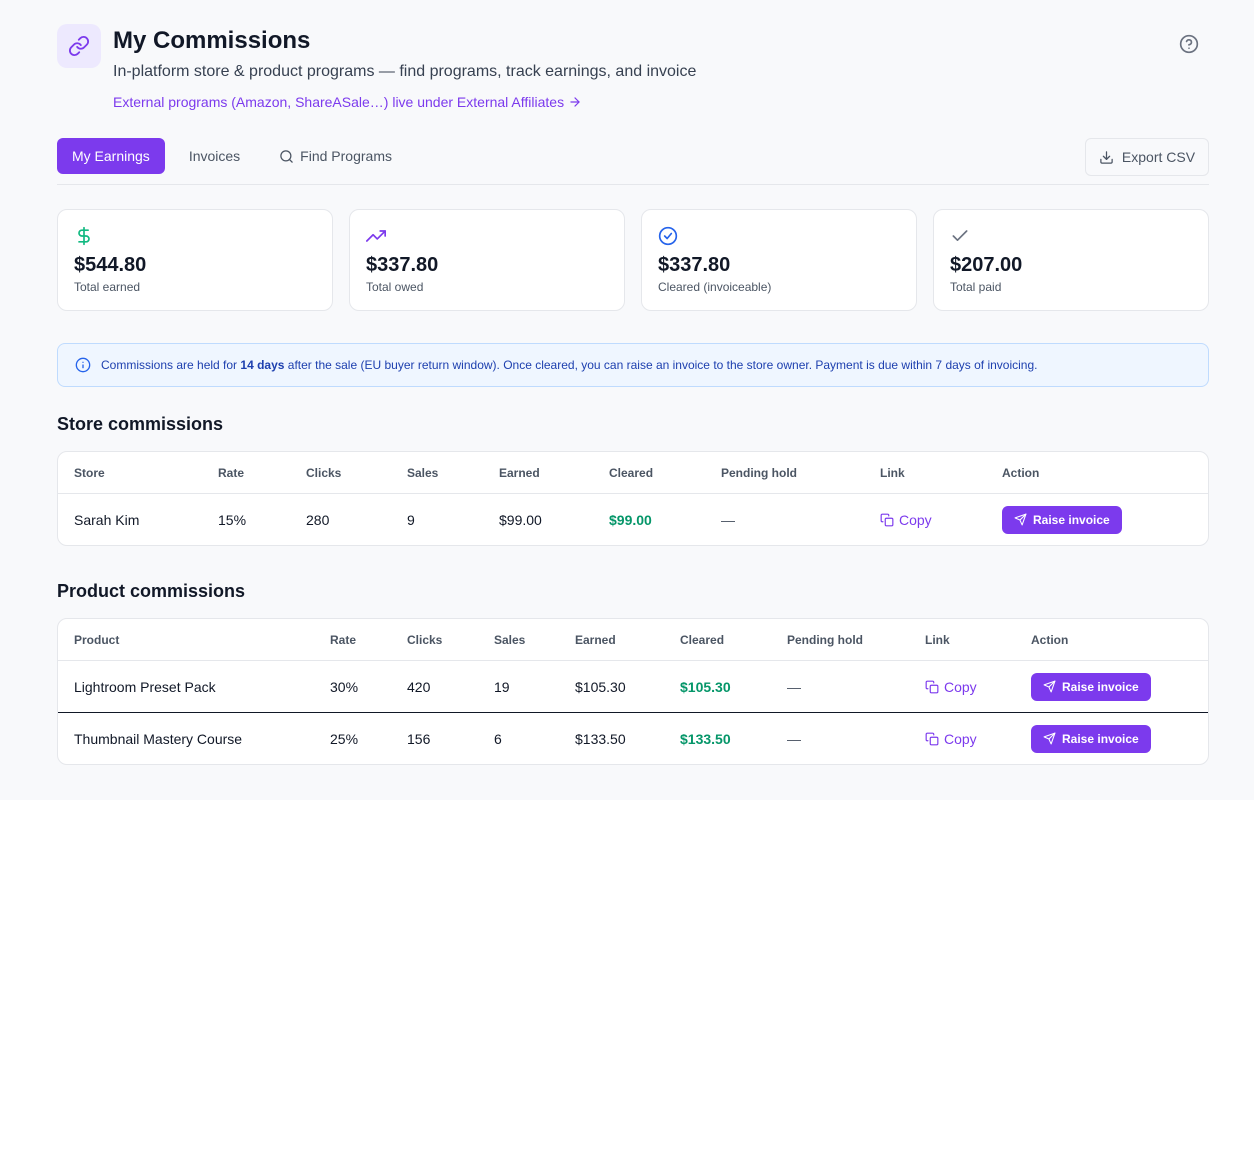 The height and width of the screenshot is (1161, 1254). I want to click on stat-value: $337.80, so click(694, 265).